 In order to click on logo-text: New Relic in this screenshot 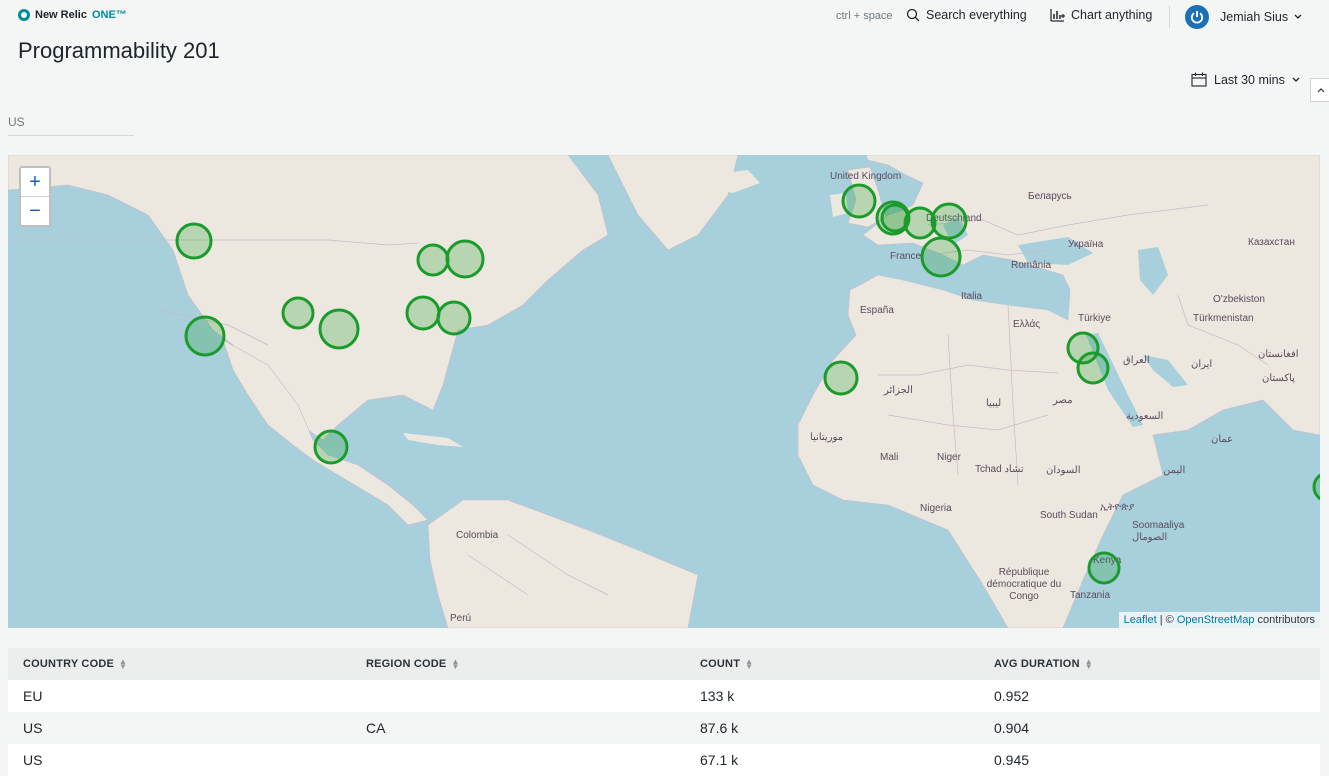, I will do `click(61, 15)`.